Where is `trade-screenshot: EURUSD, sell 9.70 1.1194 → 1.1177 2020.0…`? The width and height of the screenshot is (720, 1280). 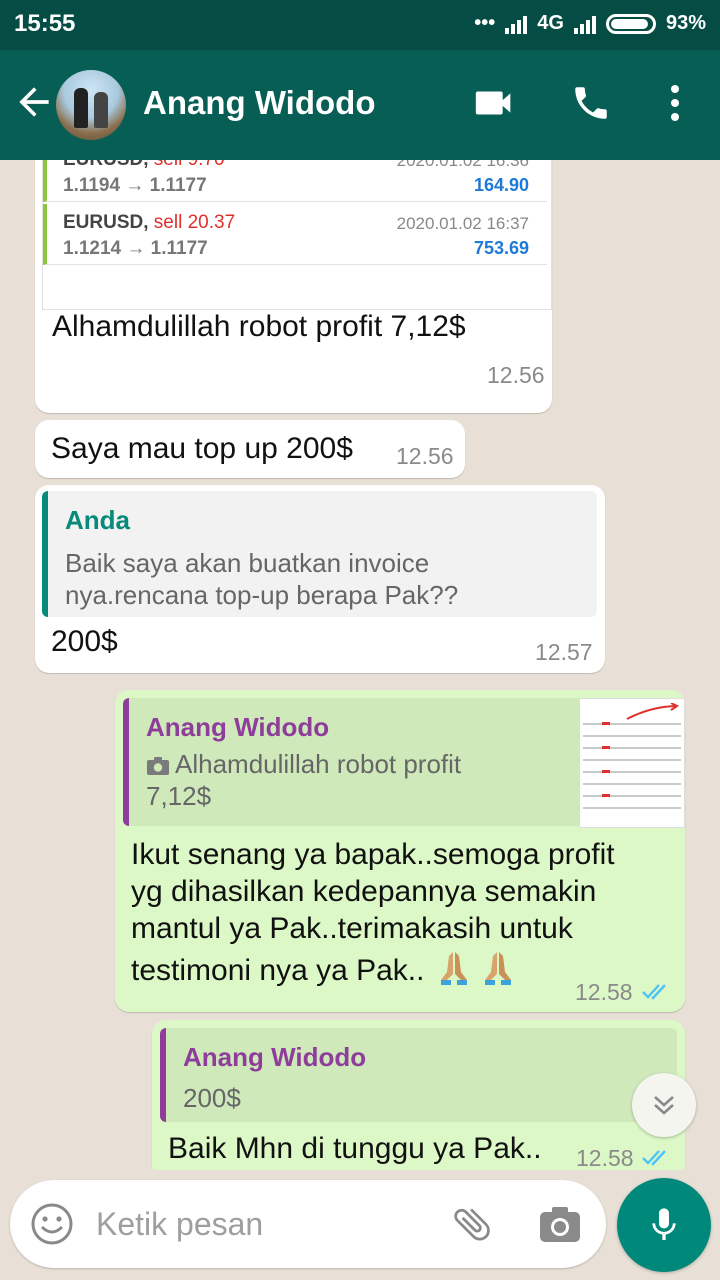
trade-screenshot: EURUSD, sell 9.70 1.1194 → 1.1177 2020.0… is located at coordinates (297, 235).